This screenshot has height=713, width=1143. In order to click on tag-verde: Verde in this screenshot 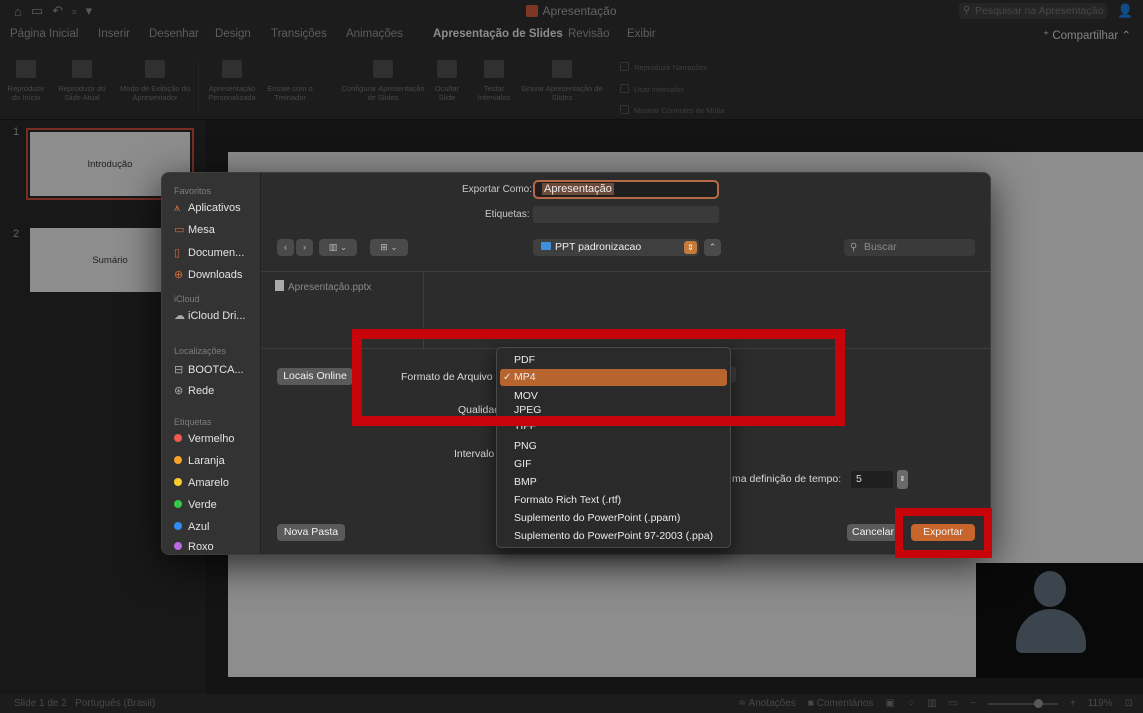, I will do `click(195, 505)`.